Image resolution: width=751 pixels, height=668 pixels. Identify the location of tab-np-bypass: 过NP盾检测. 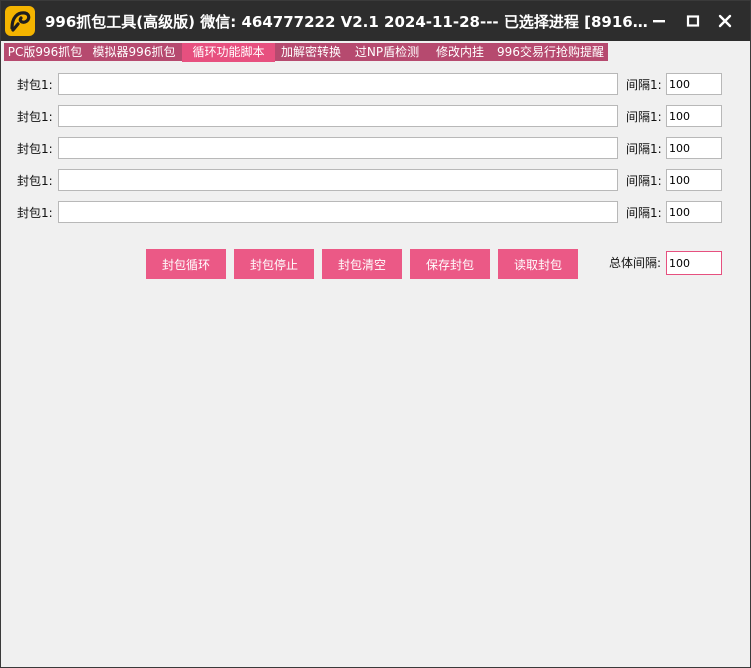
(387, 52).